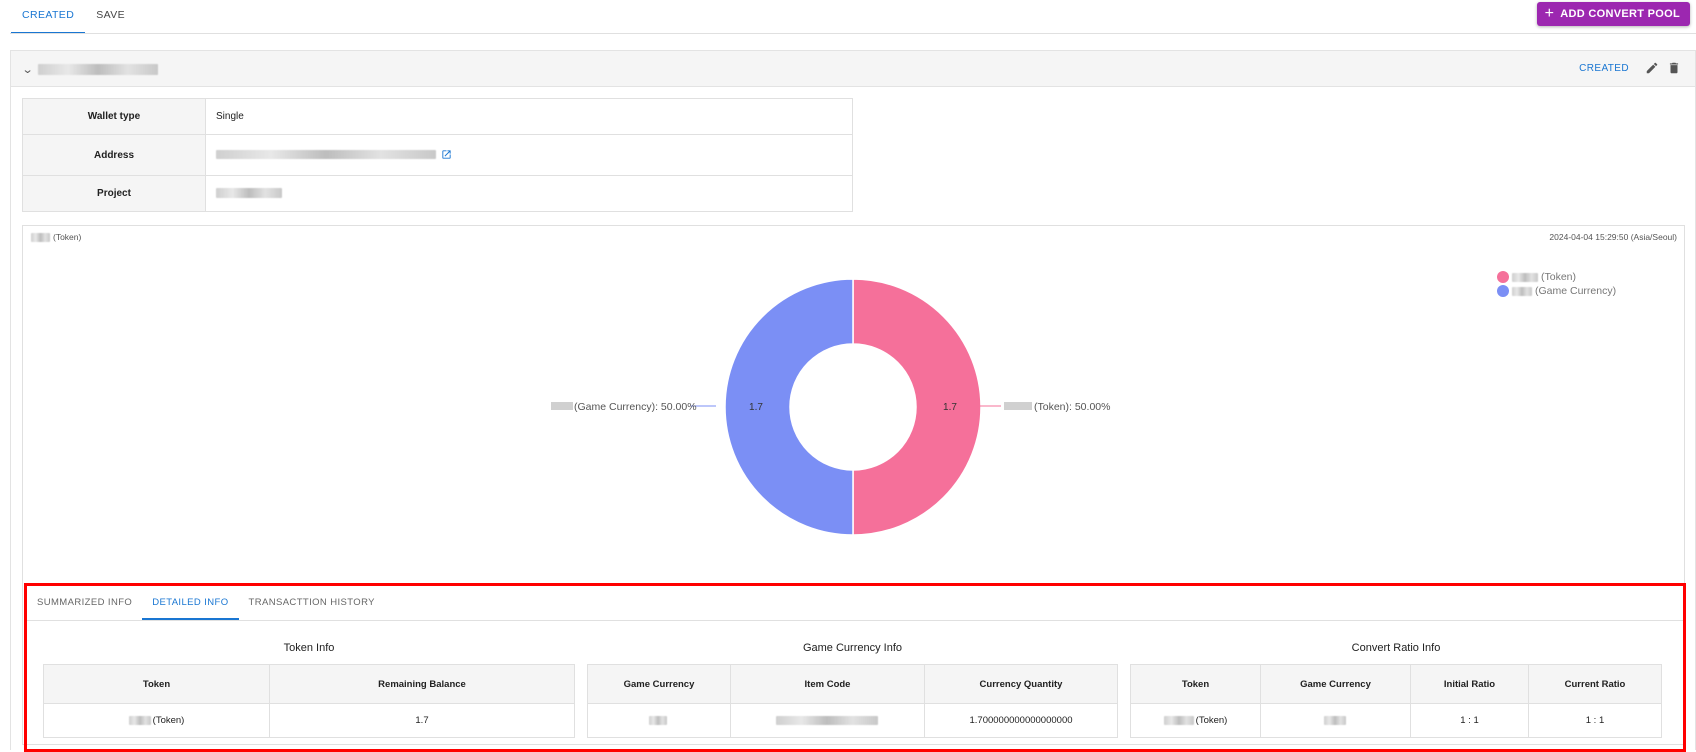  Describe the element at coordinates (1469, 720) in the screenshot. I see `cell-initial-ratio: 1` at that location.